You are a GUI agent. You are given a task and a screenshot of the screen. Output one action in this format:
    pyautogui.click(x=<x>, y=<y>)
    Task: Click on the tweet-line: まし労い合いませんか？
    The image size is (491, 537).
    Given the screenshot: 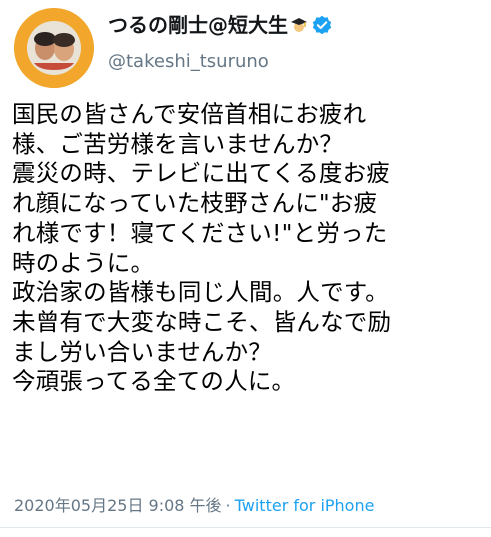 What is the action you would take?
    pyautogui.click(x=142, y=351)
    